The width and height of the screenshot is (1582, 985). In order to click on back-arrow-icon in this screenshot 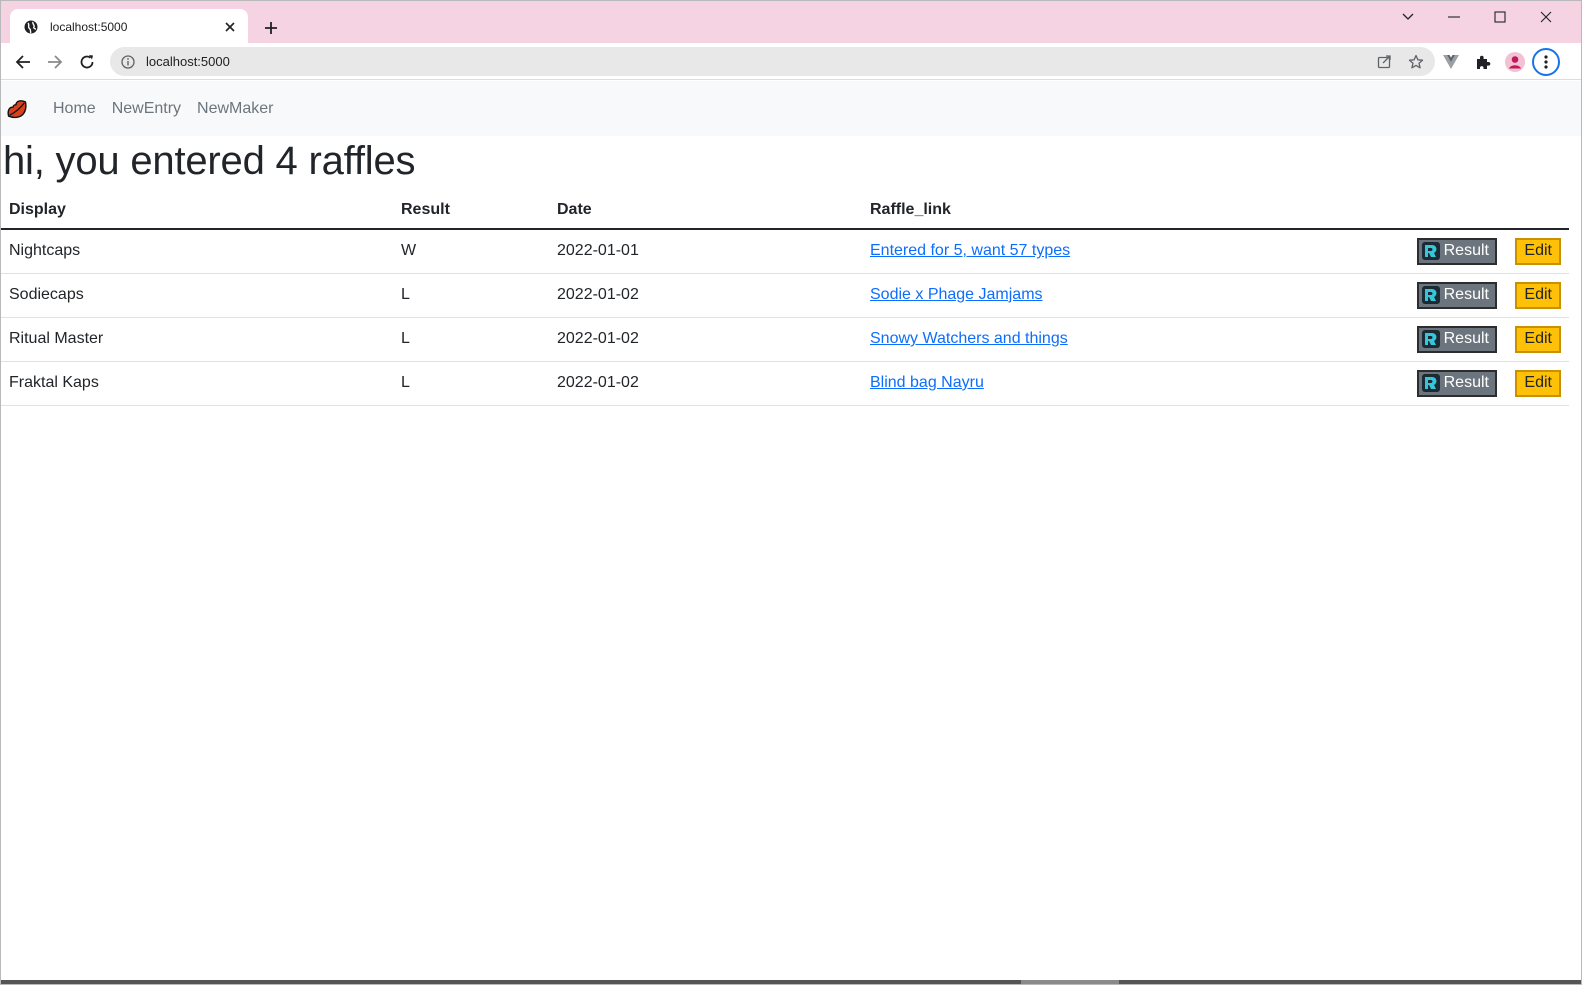, I will do `click(23, 62)`.